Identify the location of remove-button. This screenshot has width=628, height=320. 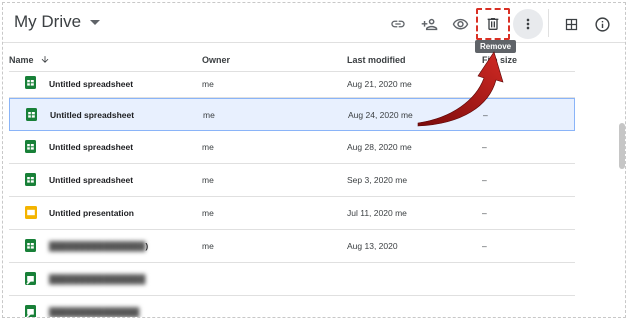
(493, 24).